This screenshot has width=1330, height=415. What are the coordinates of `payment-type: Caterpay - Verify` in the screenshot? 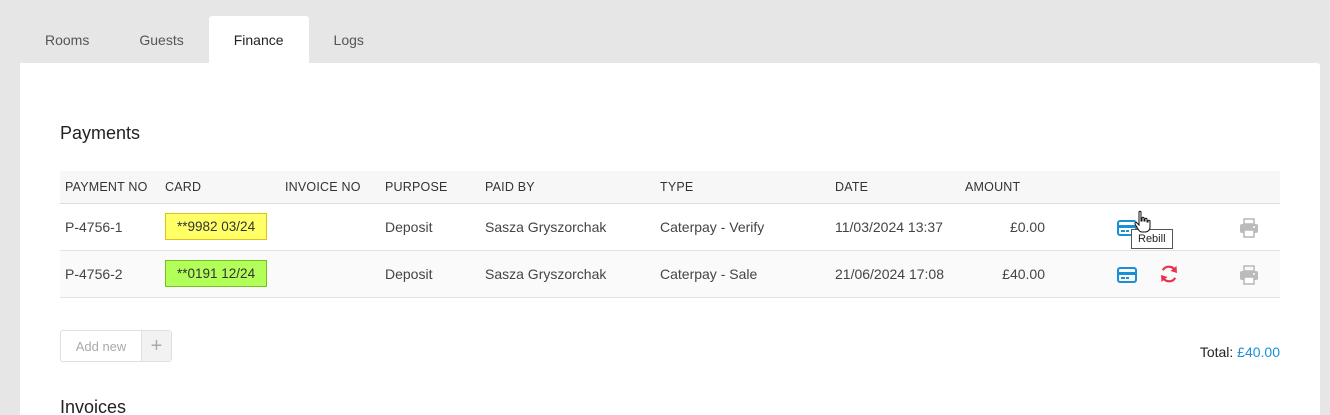 It's located at (742, 227).